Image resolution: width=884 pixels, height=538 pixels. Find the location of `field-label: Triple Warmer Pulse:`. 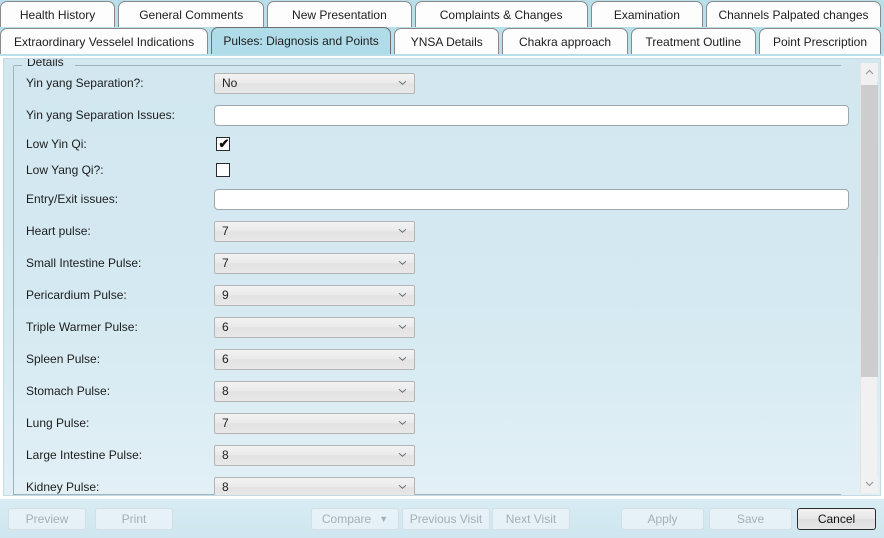

field-label: Triple Warmer Pulse: is located at coordinates (82, 327).